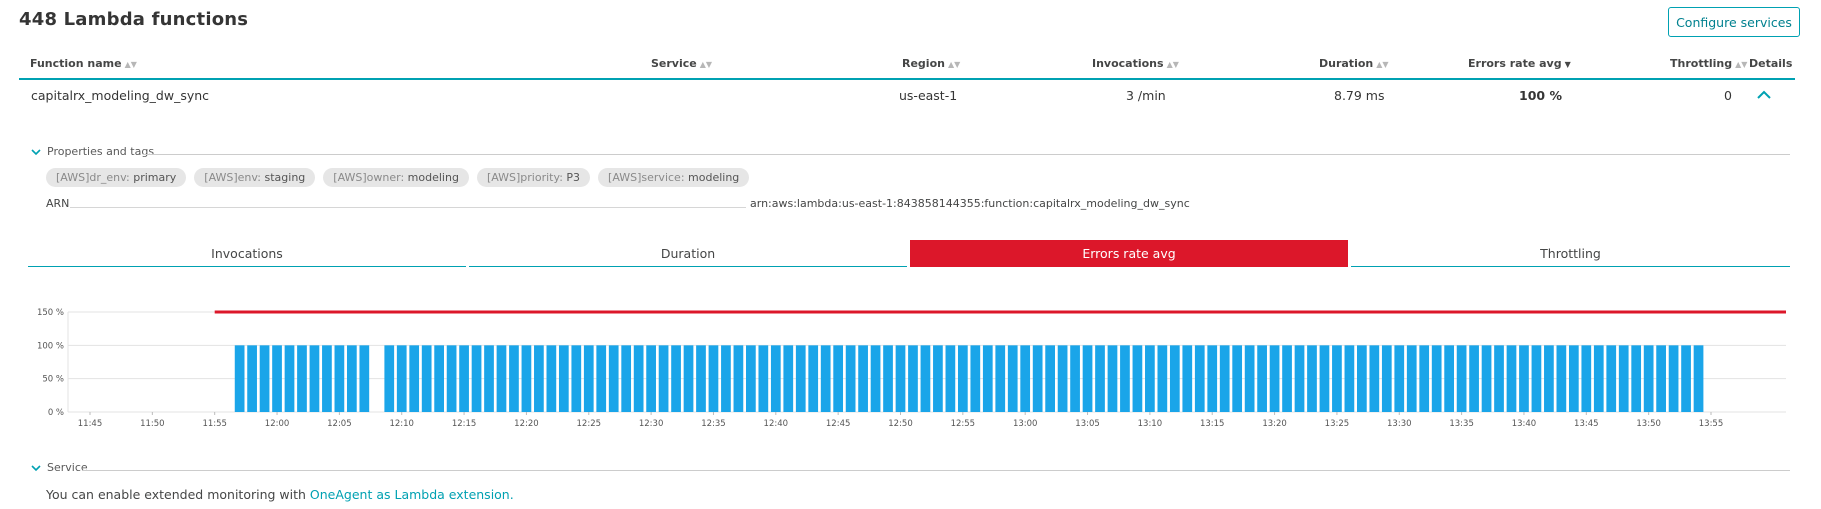  Describe the element at coordinates (50, 346) in the screenshot. I see `y-tick-label: 100 %` at that location.